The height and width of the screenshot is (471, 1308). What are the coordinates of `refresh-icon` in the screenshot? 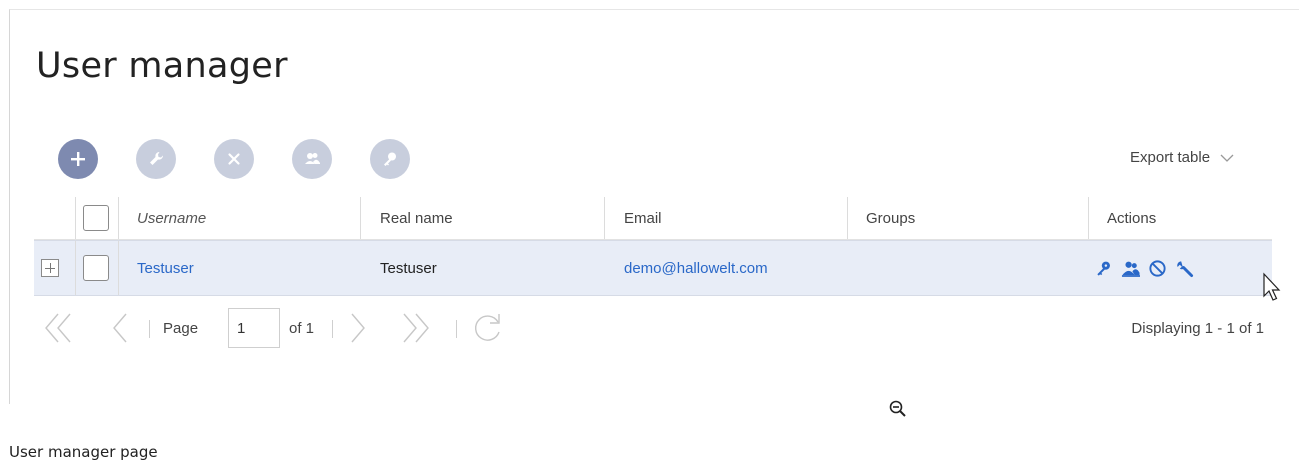 It's located at (487, 327).